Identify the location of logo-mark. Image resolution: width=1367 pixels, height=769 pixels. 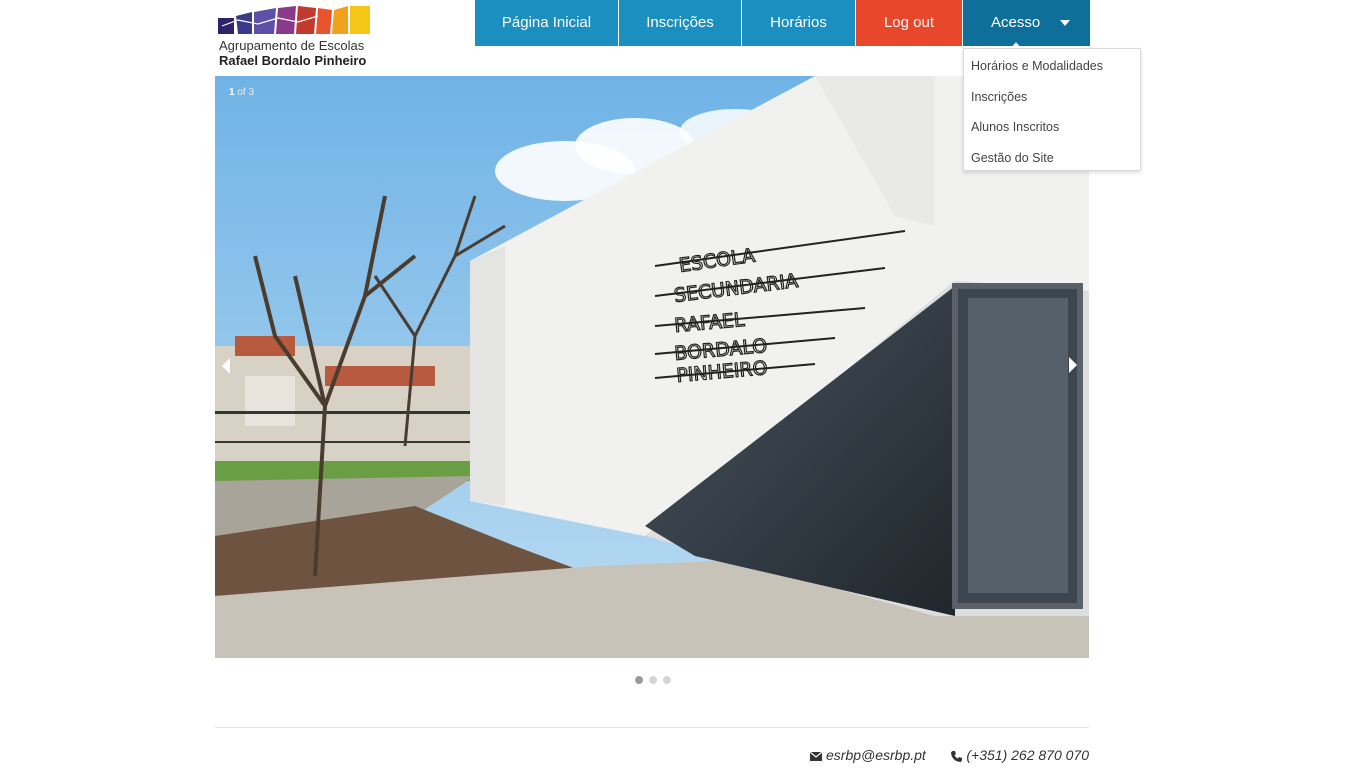
(294, 20).